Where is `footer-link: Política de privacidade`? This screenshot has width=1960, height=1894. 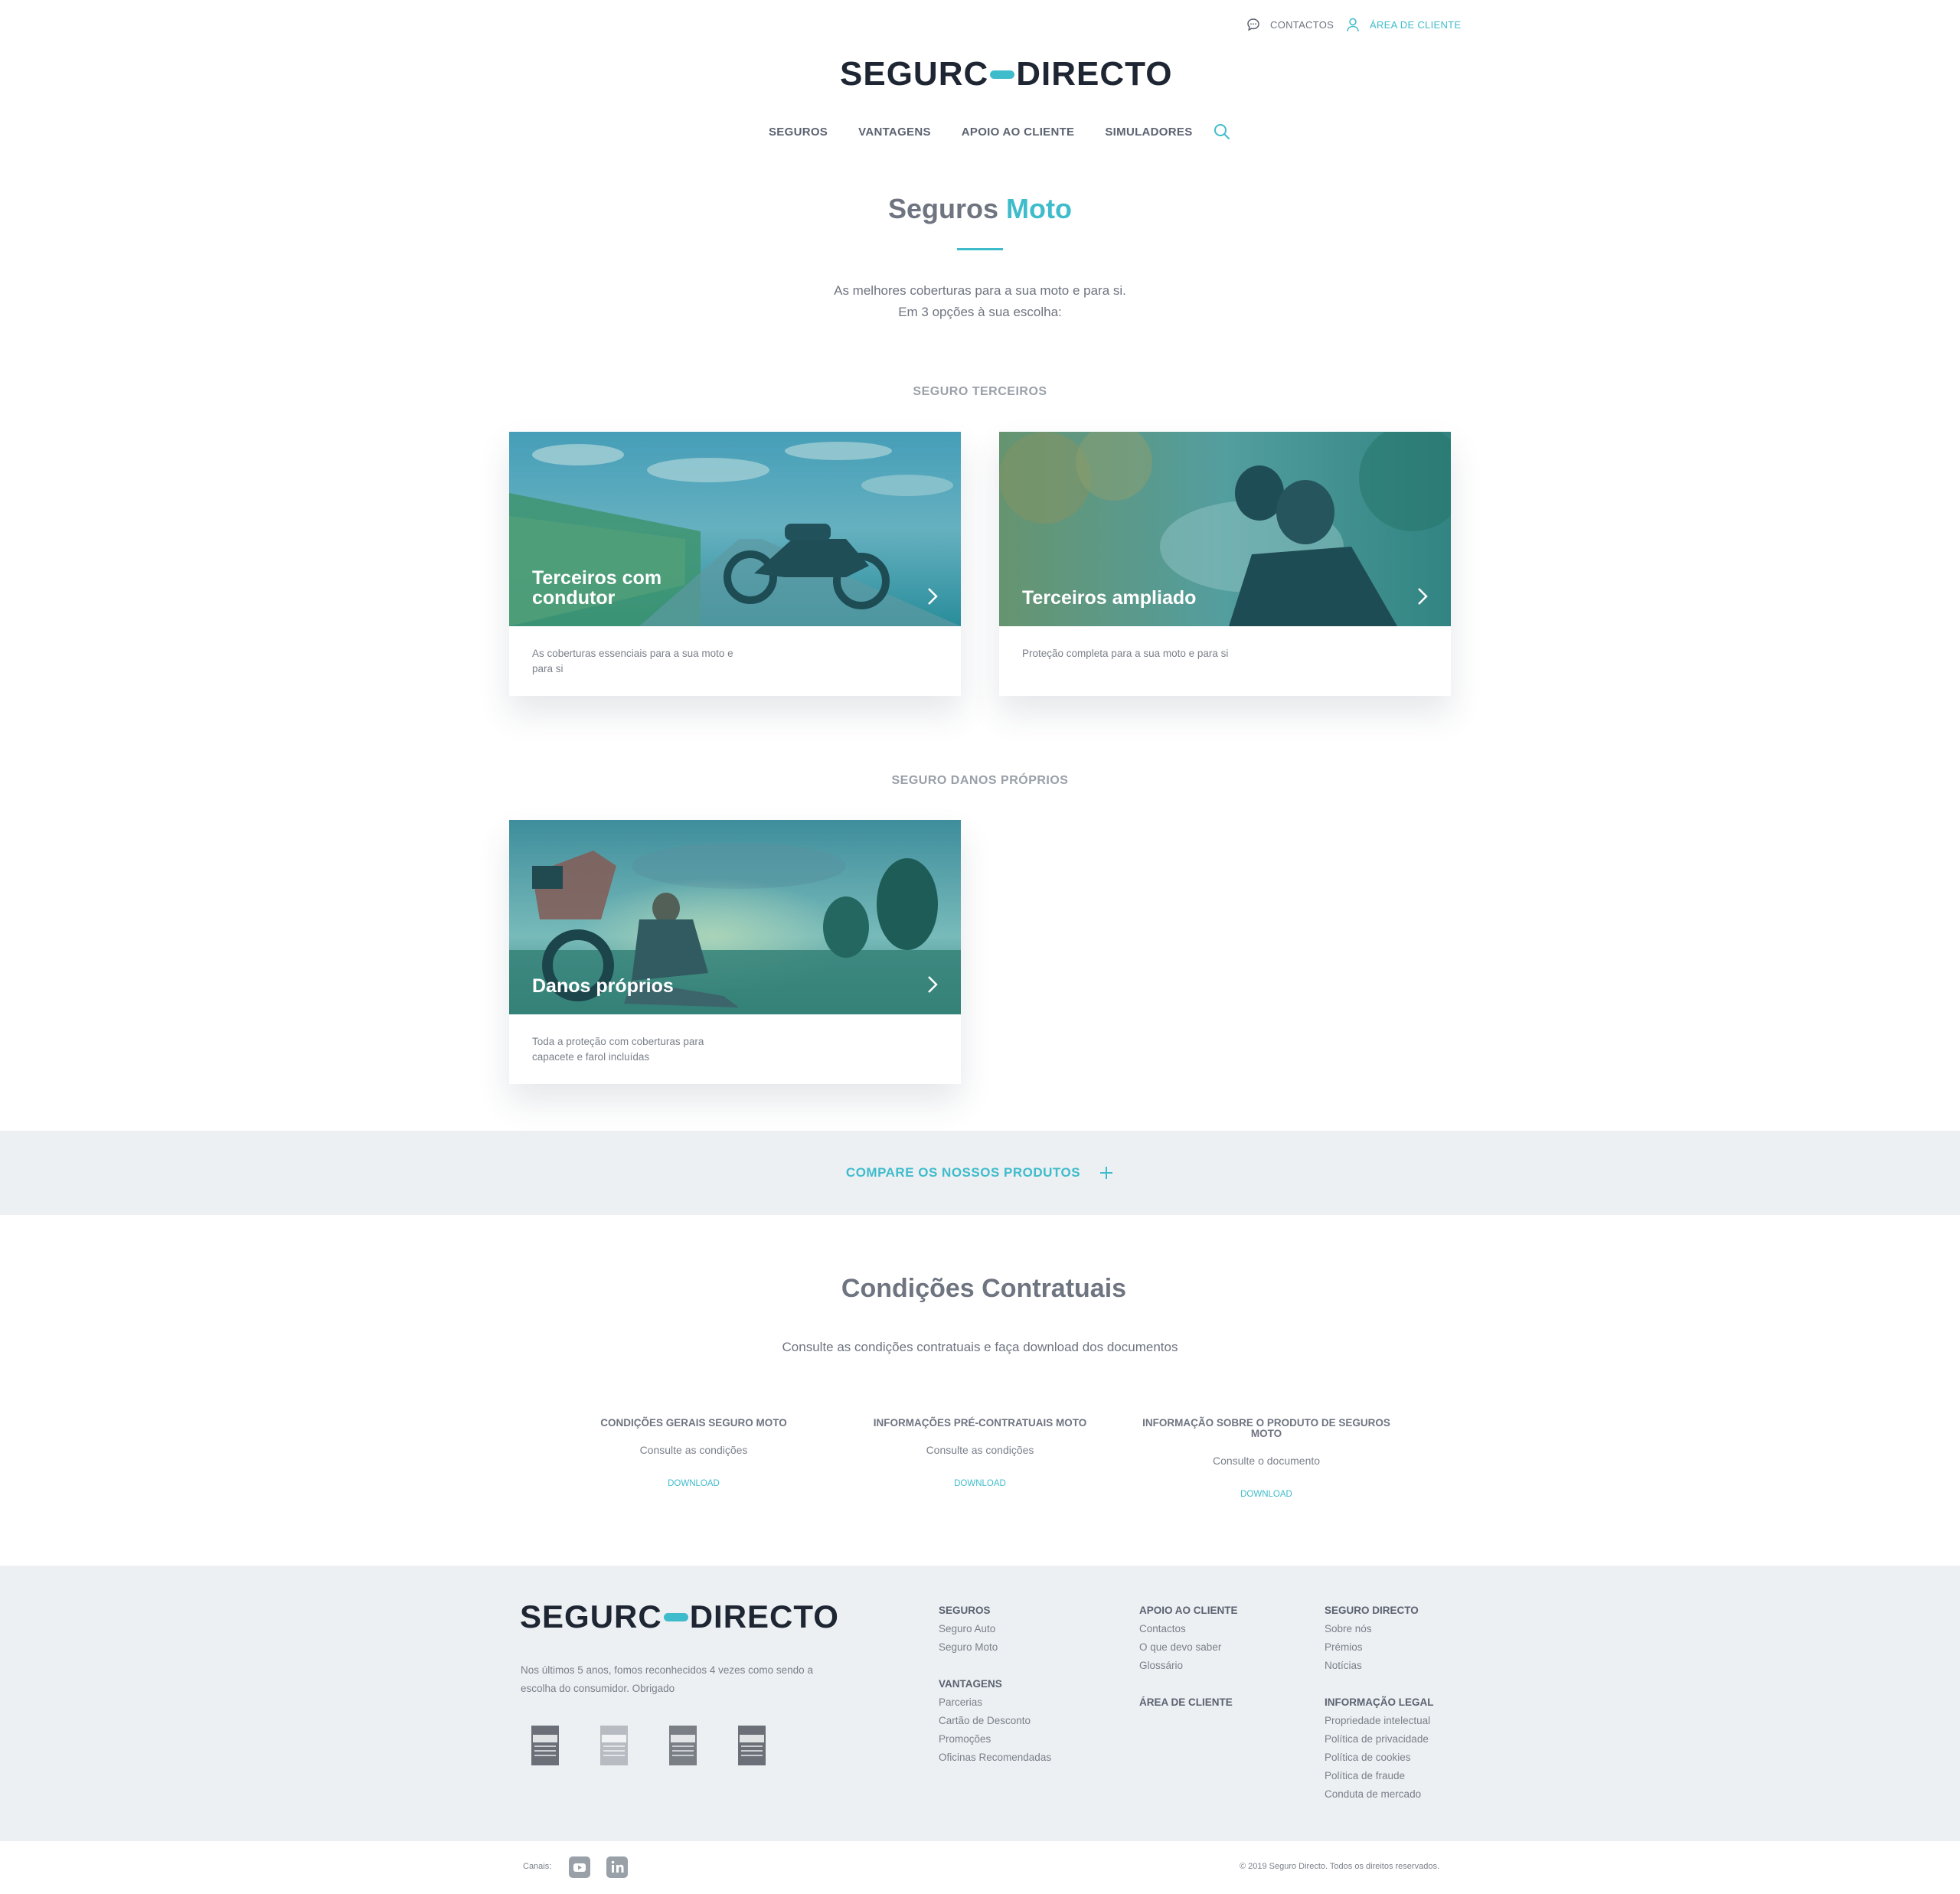
footer-link: Política de privacidade is located at coordinates (1379, 1739).